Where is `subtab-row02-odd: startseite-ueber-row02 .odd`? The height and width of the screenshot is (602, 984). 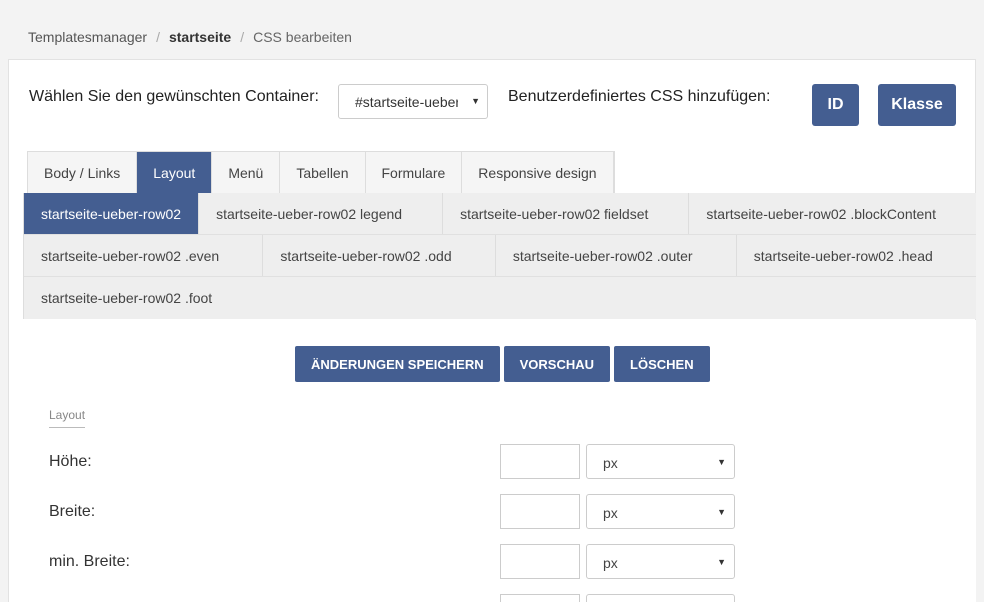 subtab-row02-odd: startseite-ueber-row02 .odd is located at coordinates (379, 255).